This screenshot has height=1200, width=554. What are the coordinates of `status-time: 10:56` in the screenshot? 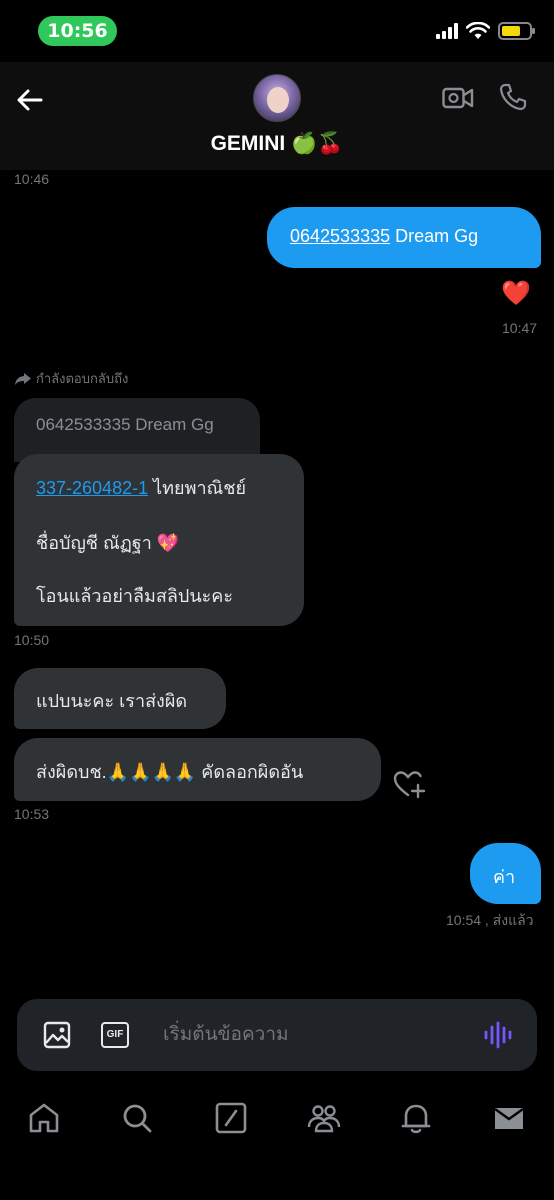 It's located at (77, 31).